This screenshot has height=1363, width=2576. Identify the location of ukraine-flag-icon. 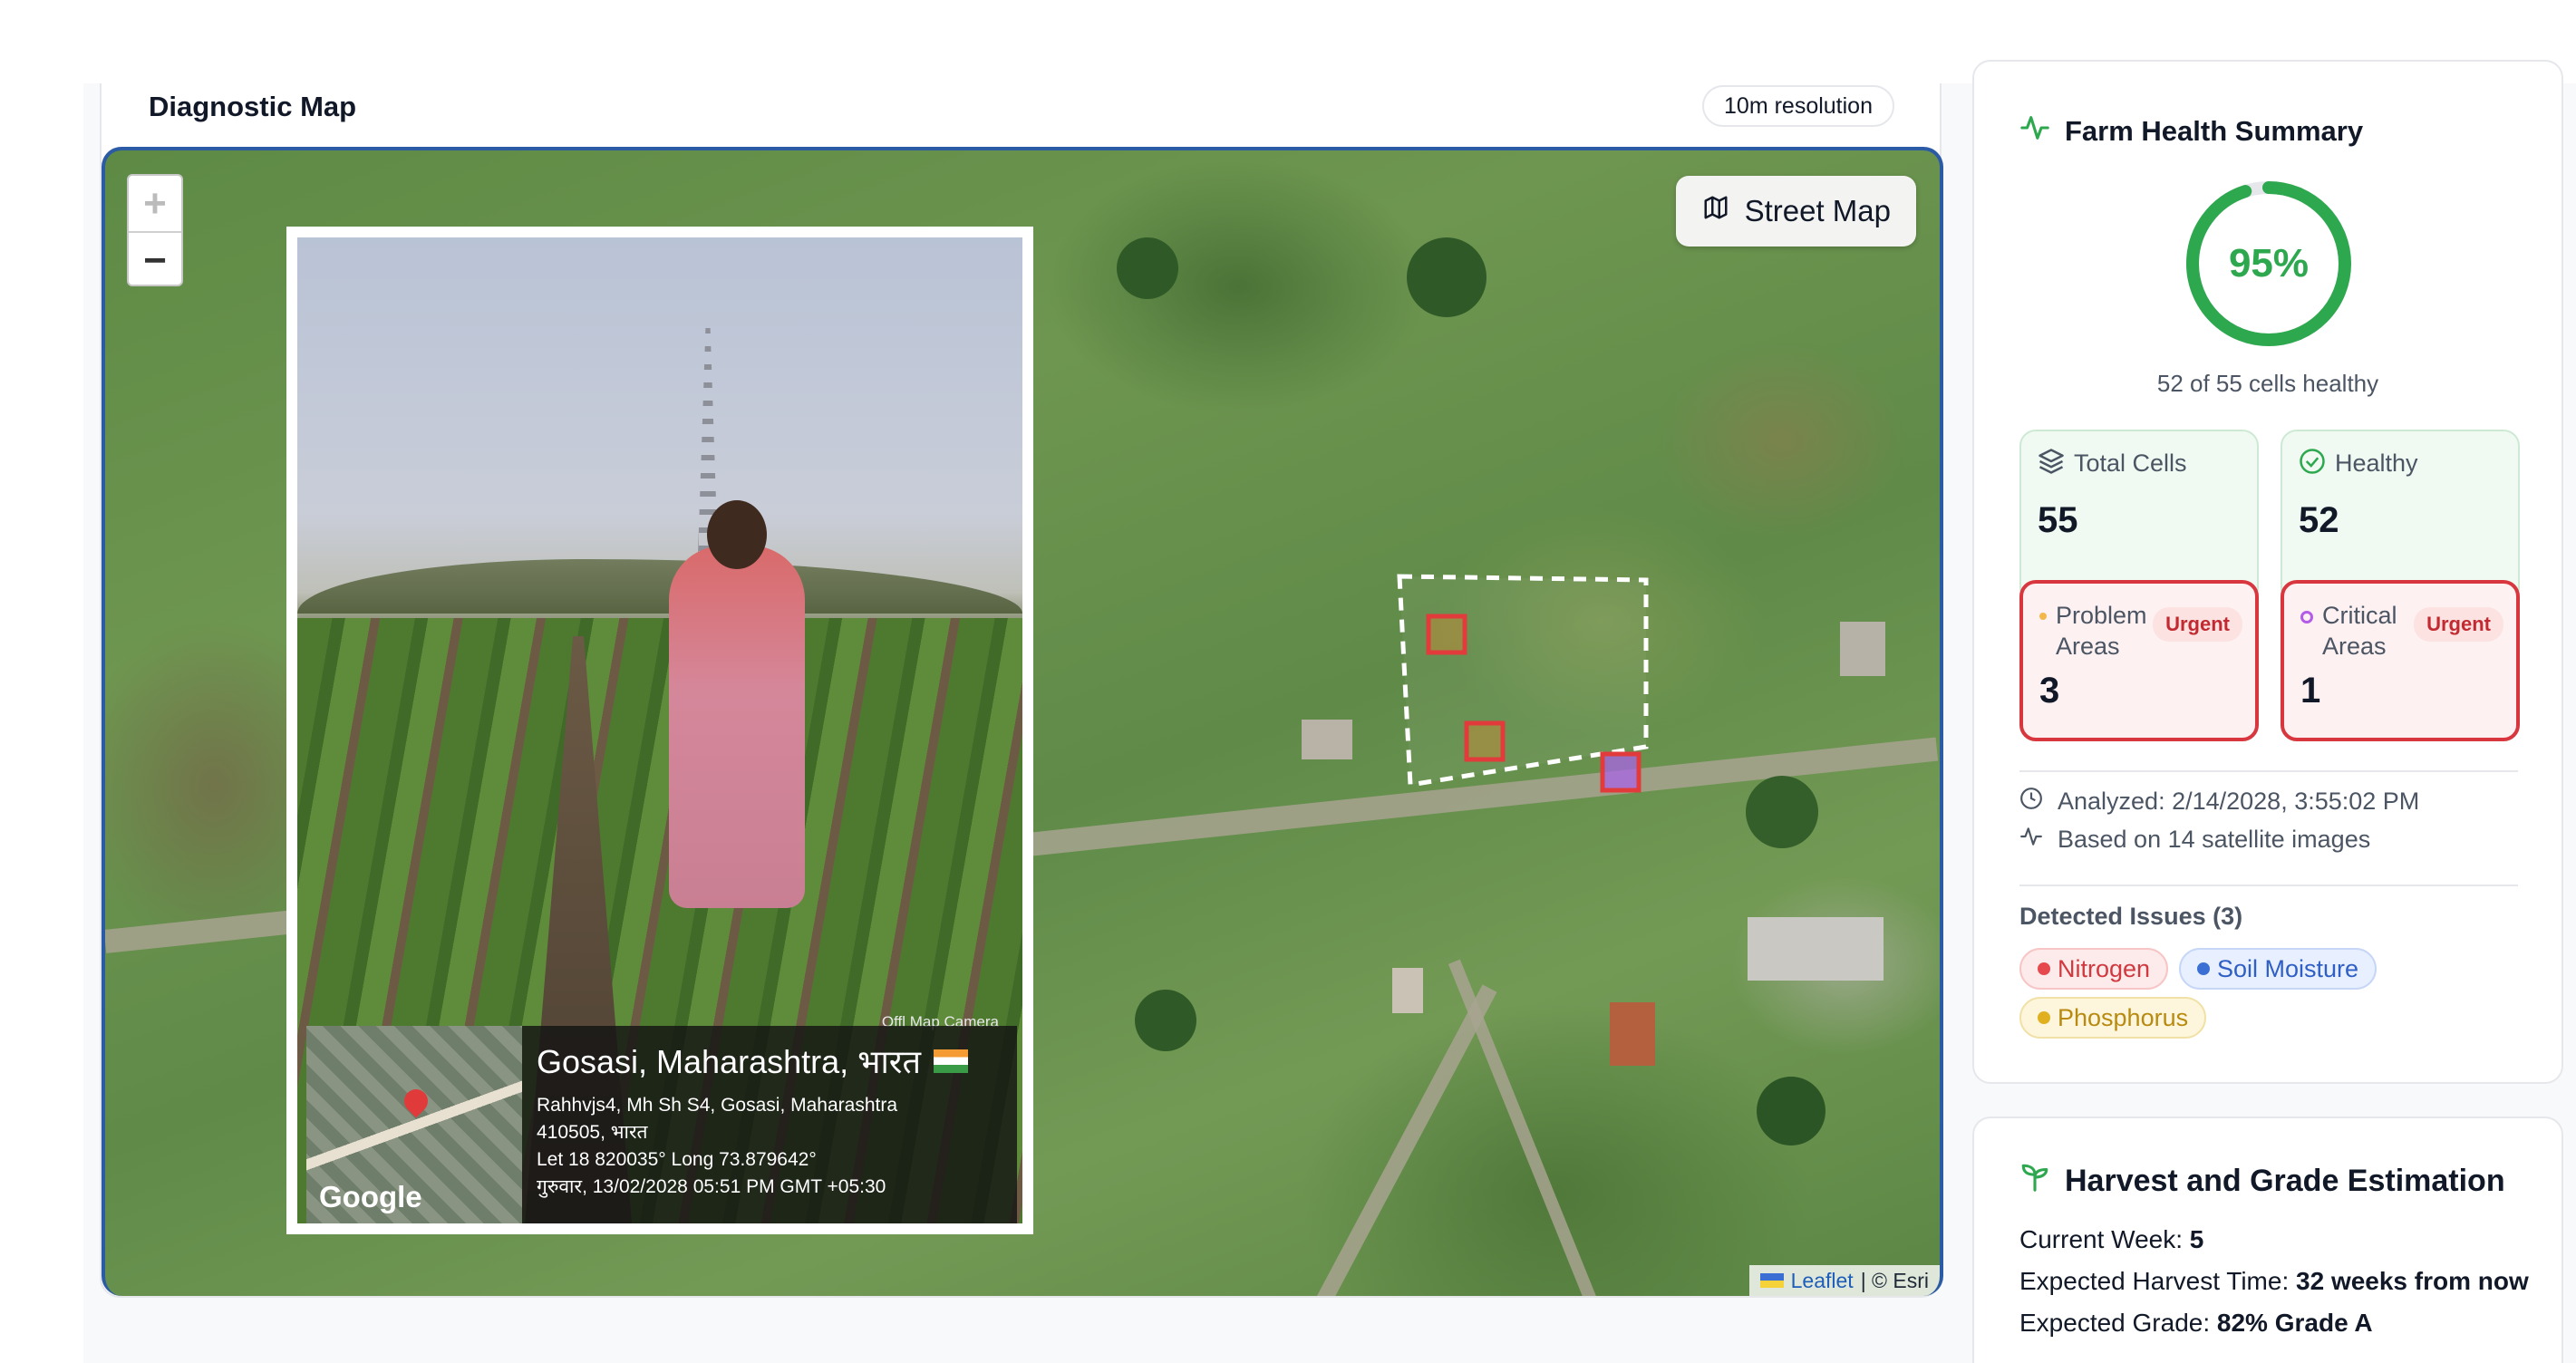
(1771, 1280).